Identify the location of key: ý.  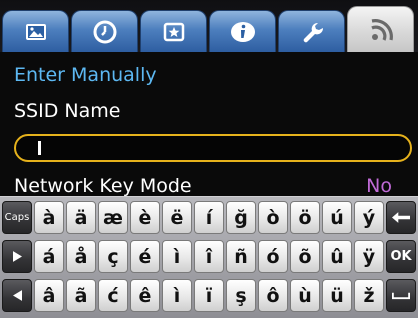
(369, 217).